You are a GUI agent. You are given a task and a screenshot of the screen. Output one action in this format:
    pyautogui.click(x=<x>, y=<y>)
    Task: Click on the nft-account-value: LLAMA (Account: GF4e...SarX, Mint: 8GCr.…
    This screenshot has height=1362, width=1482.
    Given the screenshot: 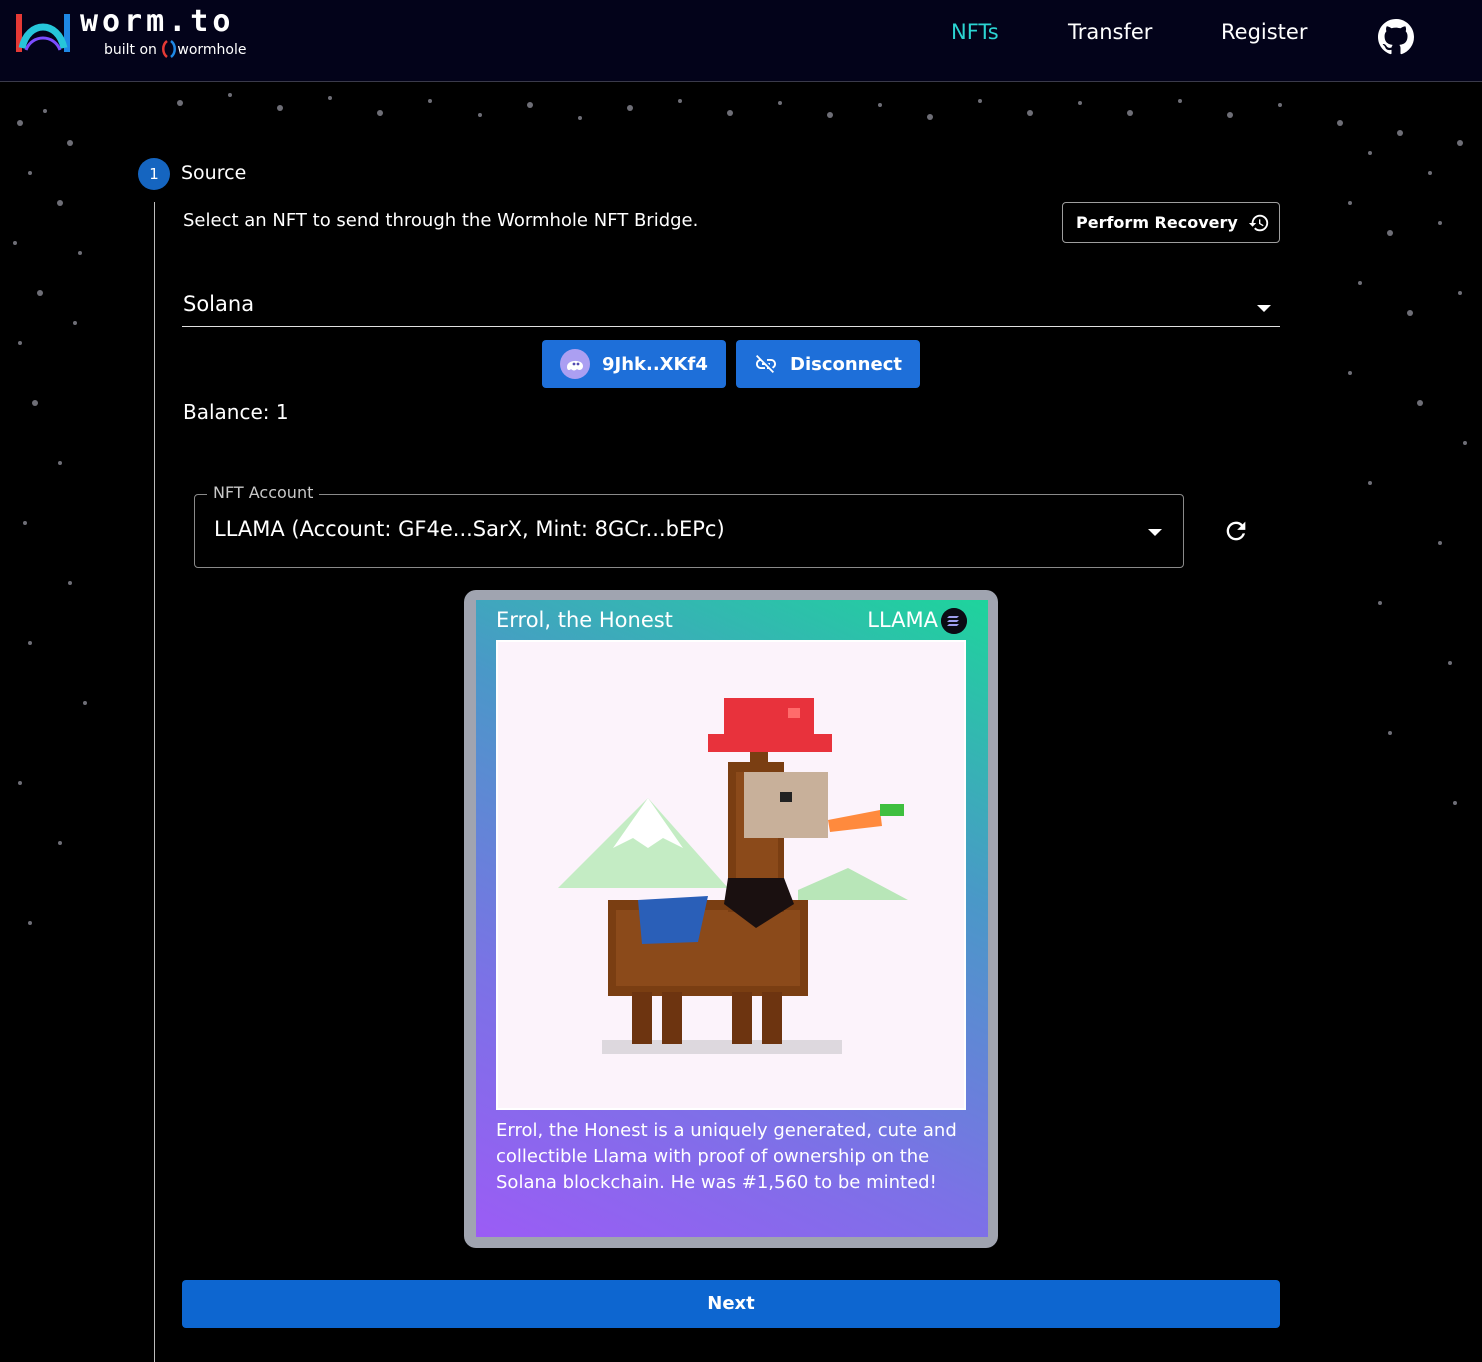 What is the action you would take?
    pyautogui.click(x=469, y=529)
    